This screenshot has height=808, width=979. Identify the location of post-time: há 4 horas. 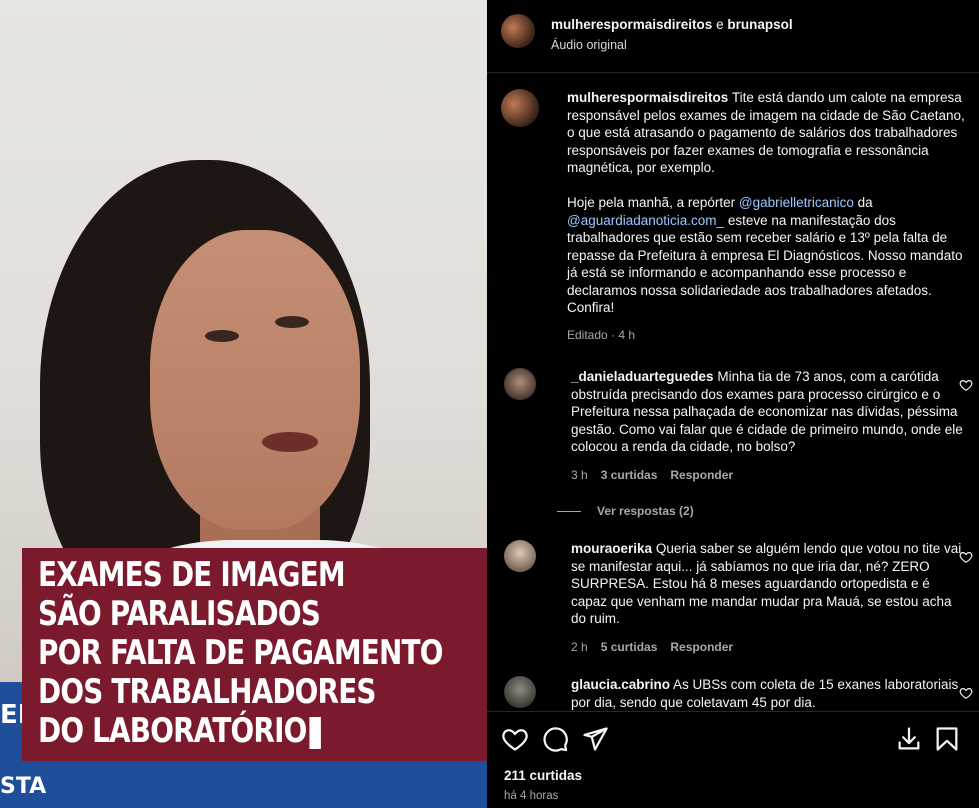
(531, 796).